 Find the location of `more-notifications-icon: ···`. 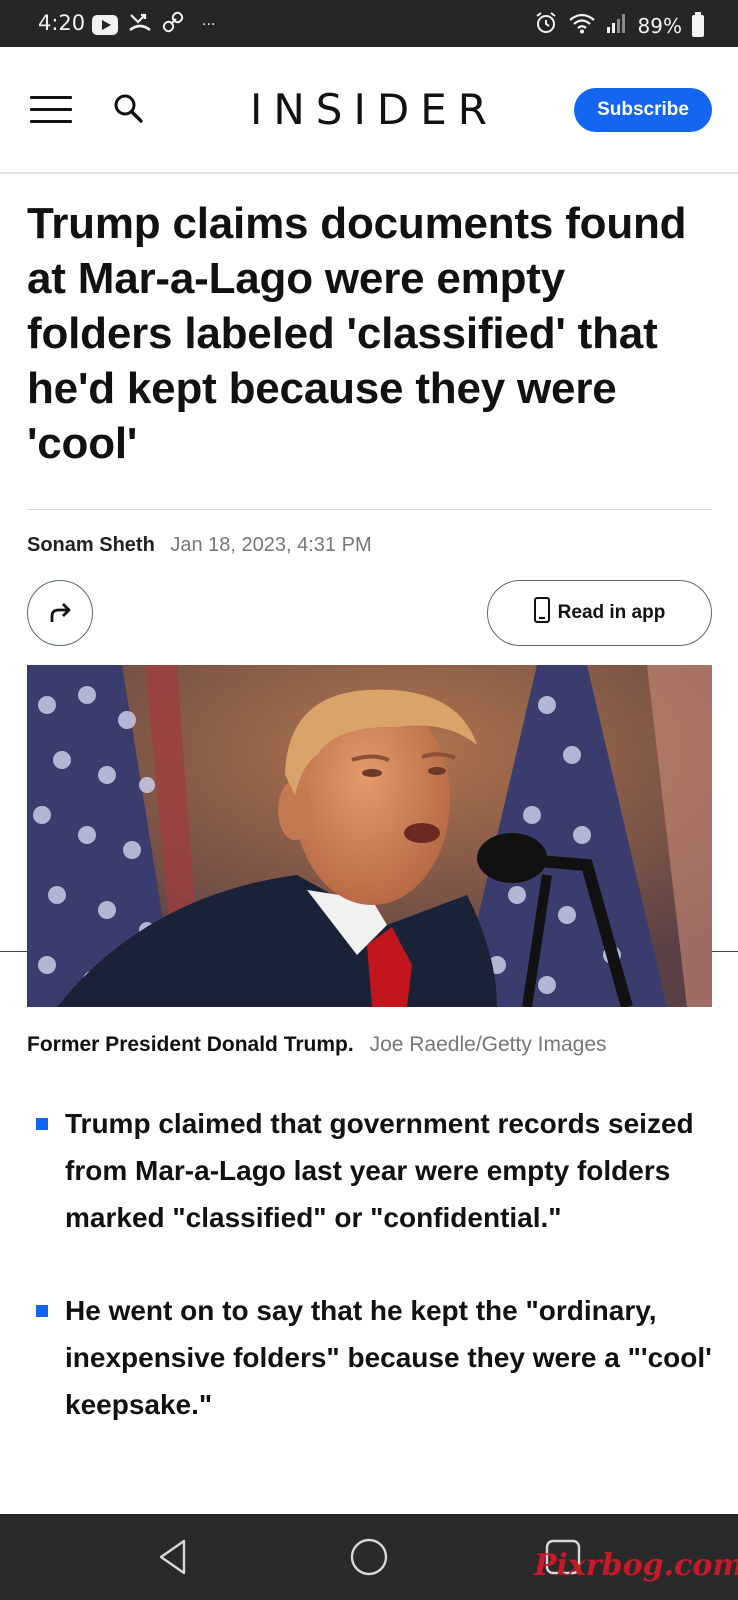

more-notifications-icon: ··· is located at coordinates (209, 24).